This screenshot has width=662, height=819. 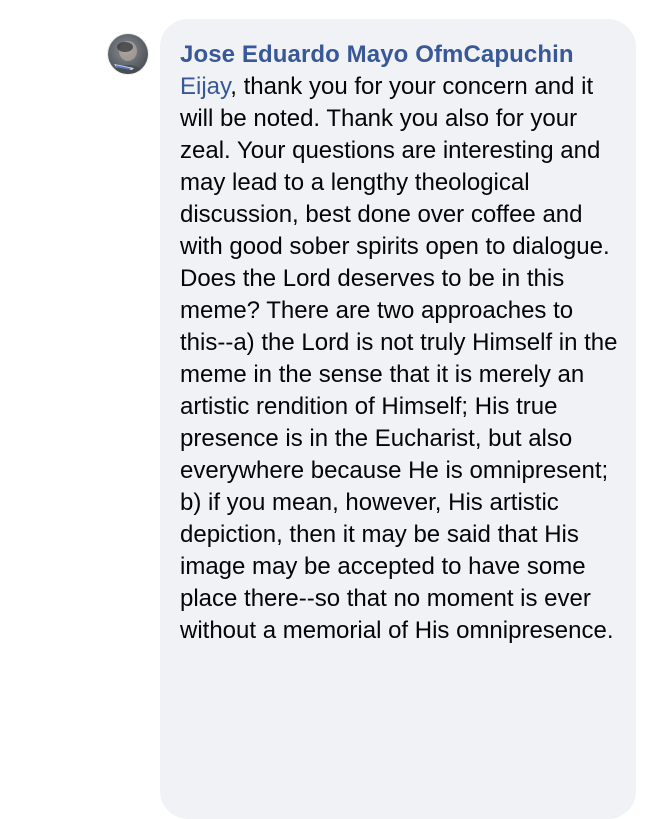 I want to click on author-avatar, so click(x=128, y=54).